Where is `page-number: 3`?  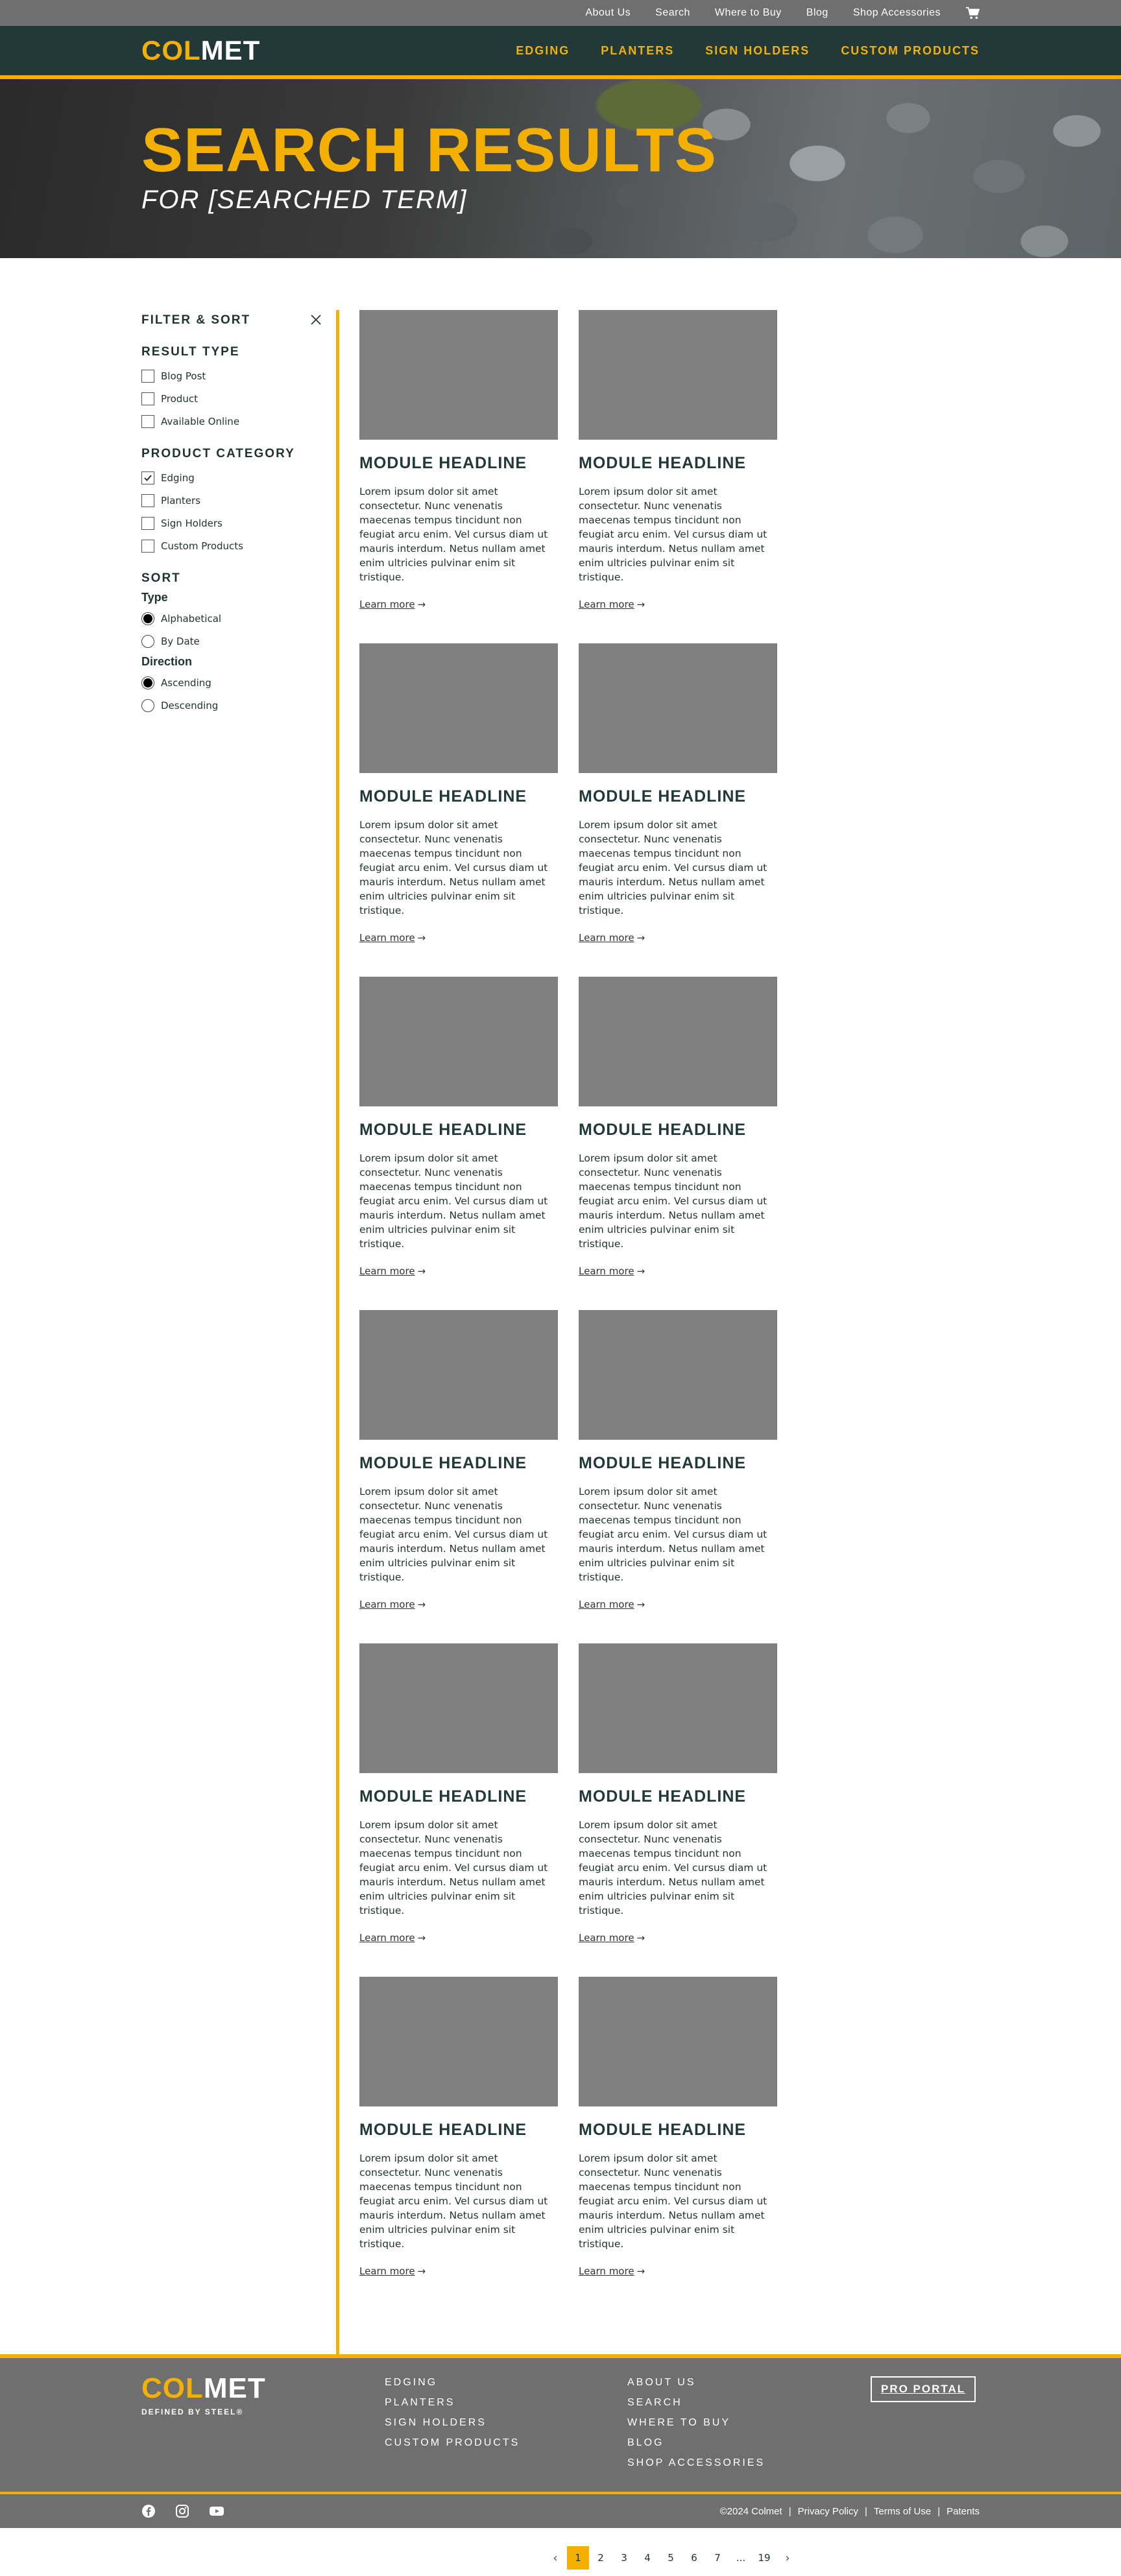
page-number: 3 is located at coordinates (624, 2558).